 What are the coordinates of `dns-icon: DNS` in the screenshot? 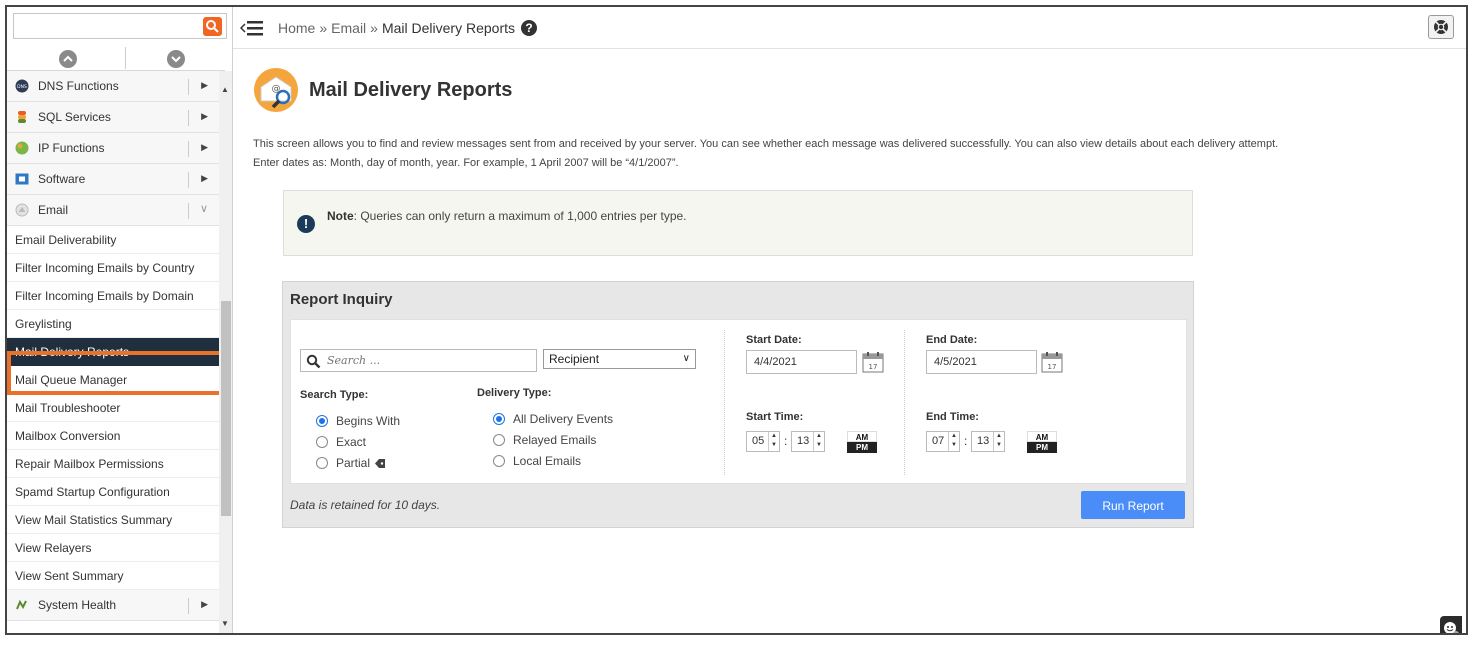 It's located at (22, 86).